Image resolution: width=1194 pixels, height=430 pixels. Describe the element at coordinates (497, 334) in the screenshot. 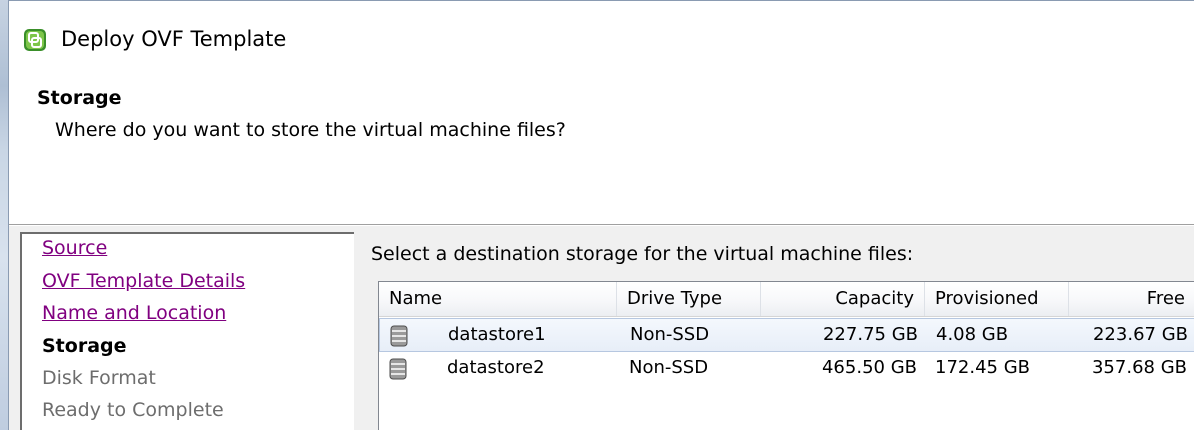

I see `cell-name: datastore1` at that location.